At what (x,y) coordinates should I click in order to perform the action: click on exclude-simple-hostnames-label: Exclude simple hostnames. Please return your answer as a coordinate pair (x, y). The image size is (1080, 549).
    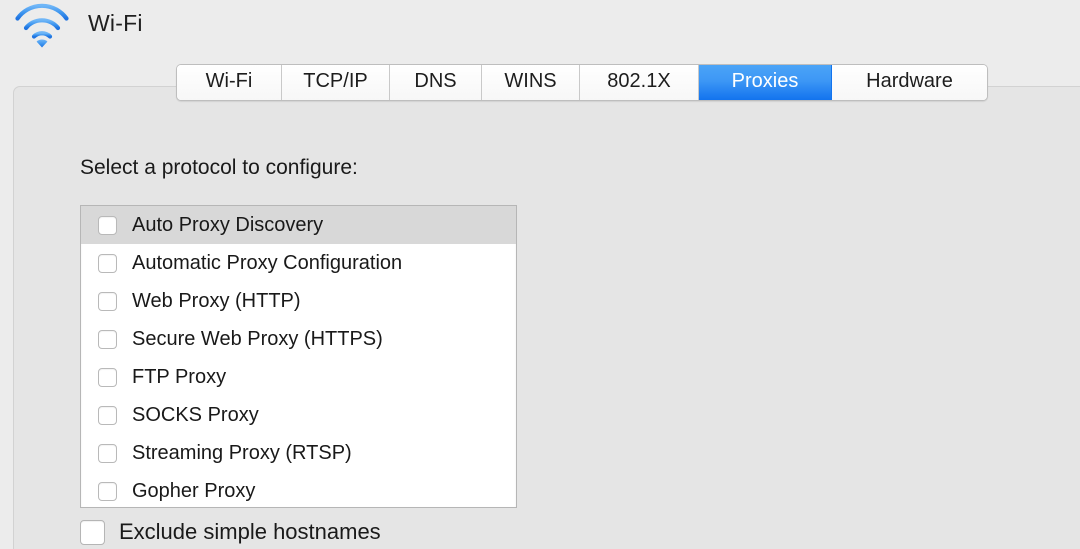
    Looking at the image, I should click on (250, 531).